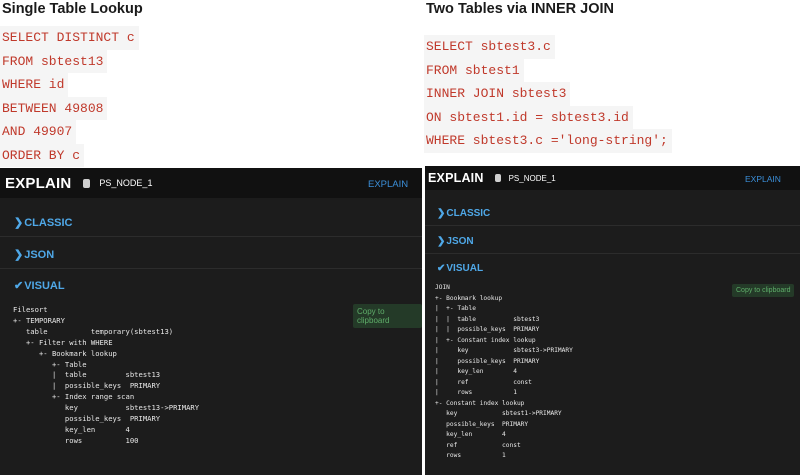  What do you see at coordinates (520, 9) in the screenshot?
I see `right-title: Two Tables via INNER JOIN` at bounding box center [520, 9].